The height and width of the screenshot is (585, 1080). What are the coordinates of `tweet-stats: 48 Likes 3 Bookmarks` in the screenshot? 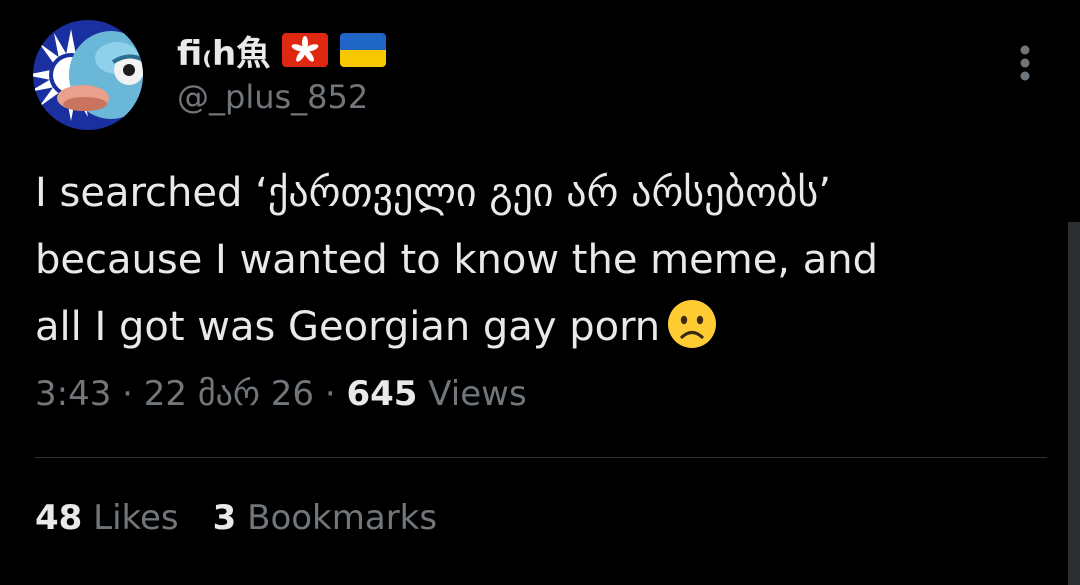 It's located at (236, 518).